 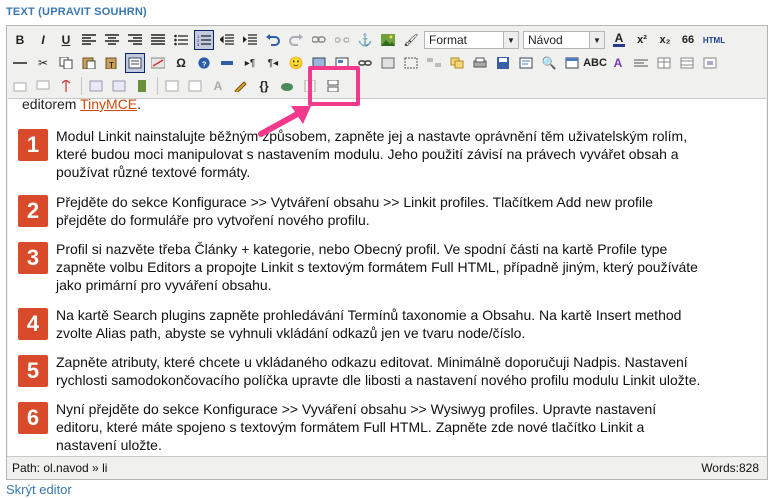 I want to click on print-icon, so click(x=480, y=63).